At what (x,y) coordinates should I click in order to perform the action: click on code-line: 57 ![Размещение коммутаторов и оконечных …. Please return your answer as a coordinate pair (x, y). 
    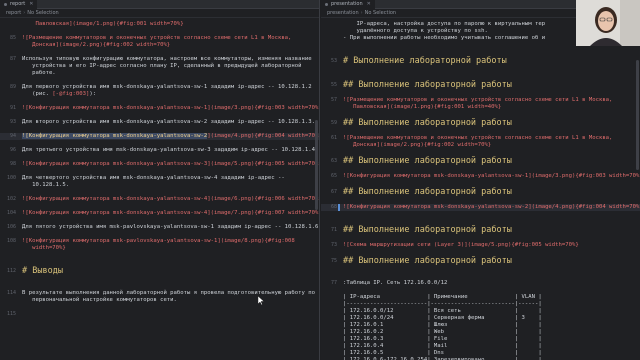
    Looking at the image, I should click on (480, 100).